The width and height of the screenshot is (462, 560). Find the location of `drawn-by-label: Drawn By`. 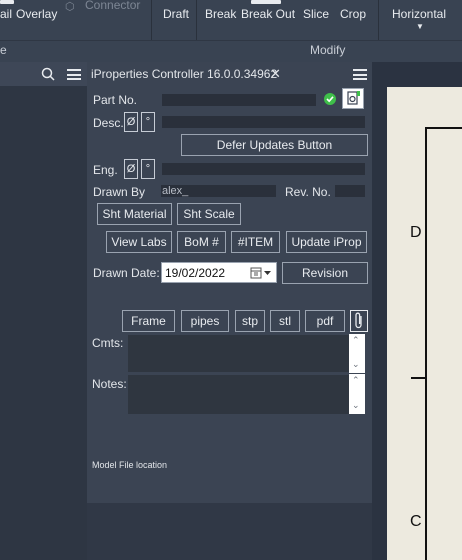

drawn-by-label: Drawn By is located at coordinates (119, 192).